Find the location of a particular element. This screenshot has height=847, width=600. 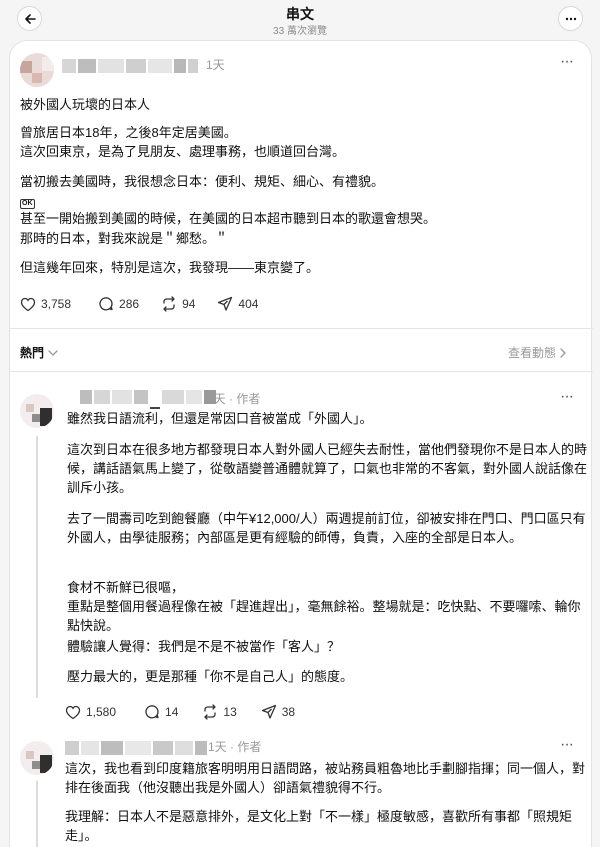

avatar is located at coordinates (37, 70).